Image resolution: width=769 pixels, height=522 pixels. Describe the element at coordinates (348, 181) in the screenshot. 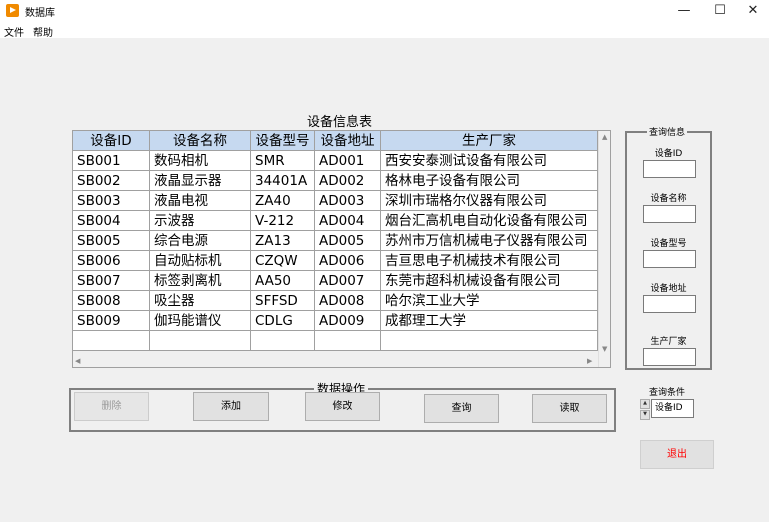

I see `table-cell: AD002` at that location.